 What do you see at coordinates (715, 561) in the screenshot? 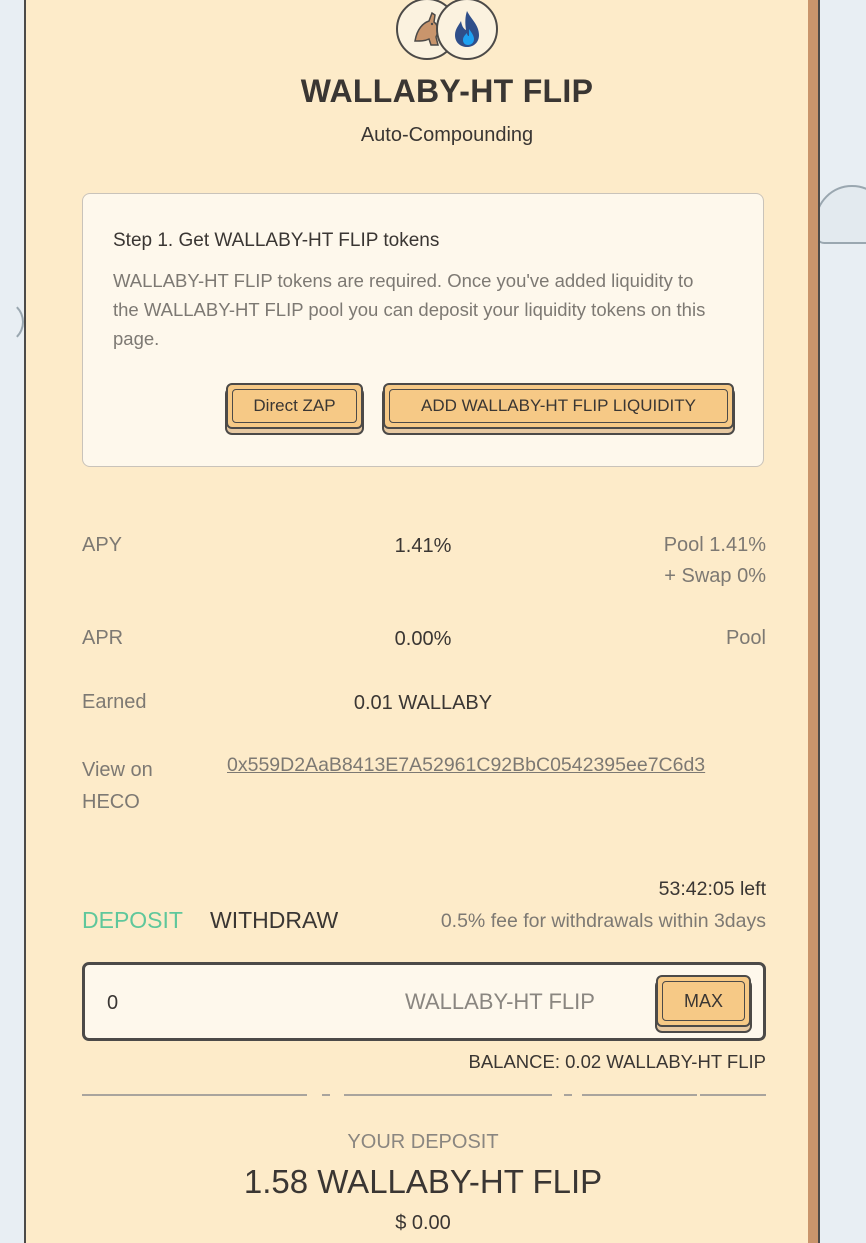
I see `apy-breakdown: Pool 1.41% + Swap 0%` at bounding box center [715, 561].